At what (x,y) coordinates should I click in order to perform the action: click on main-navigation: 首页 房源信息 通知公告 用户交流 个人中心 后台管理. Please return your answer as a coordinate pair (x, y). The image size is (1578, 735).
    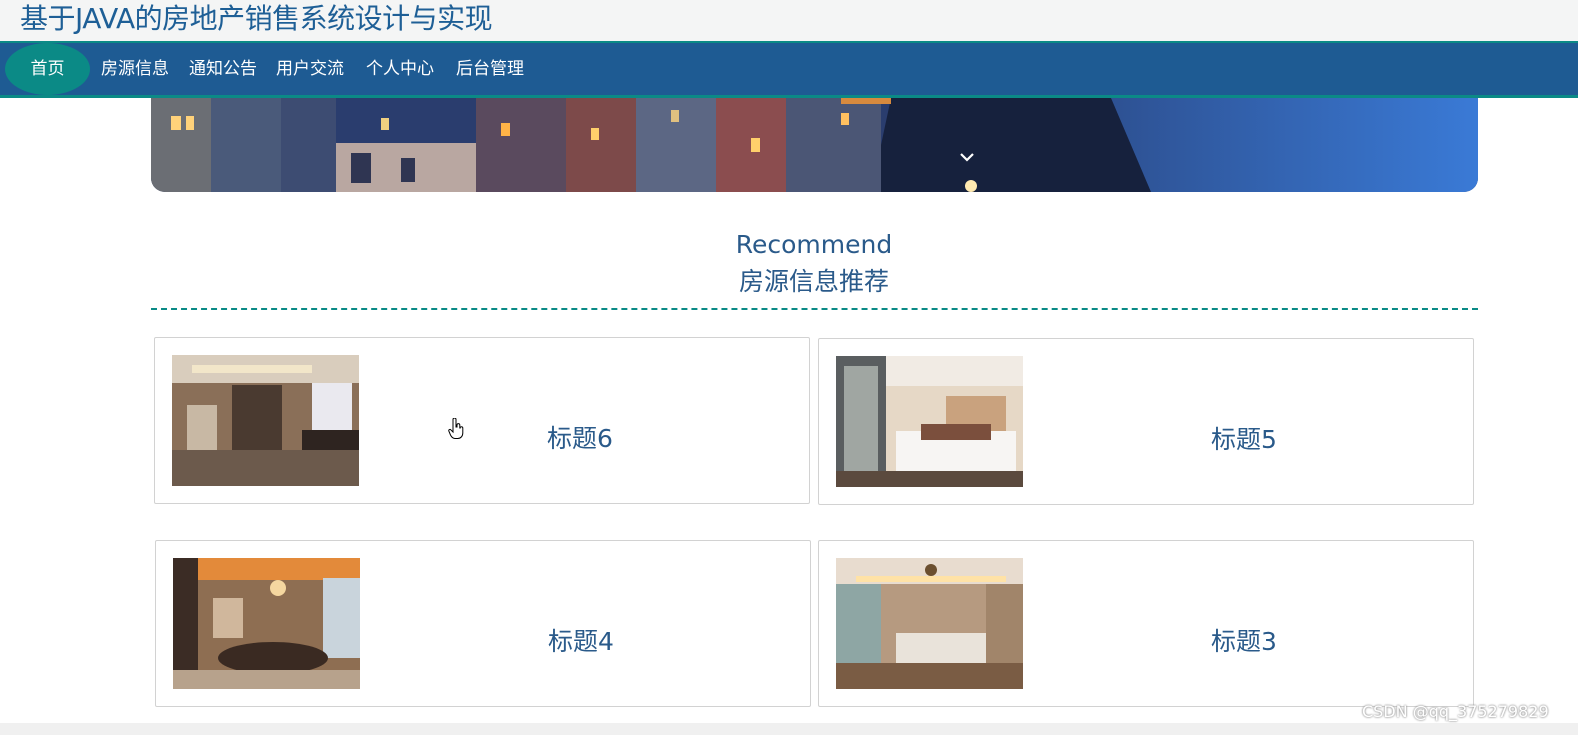
    Looking at the image, I should click on (789, 69).